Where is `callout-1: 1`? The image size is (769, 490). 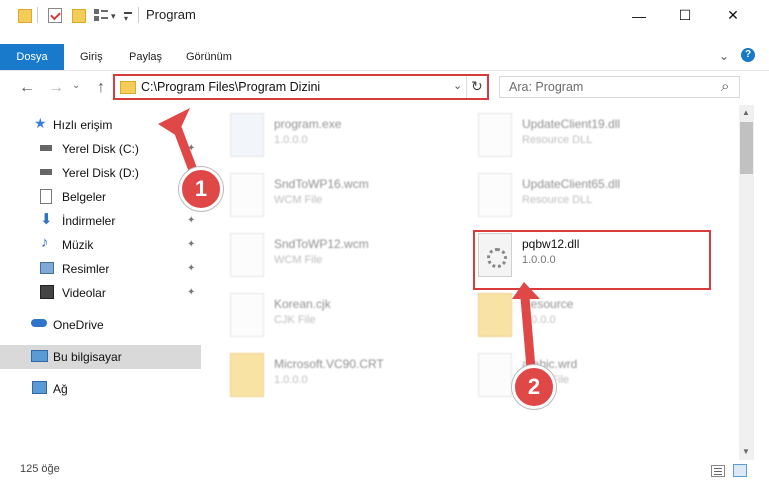
callout-1: 1 is located at coordinates (201, 189).